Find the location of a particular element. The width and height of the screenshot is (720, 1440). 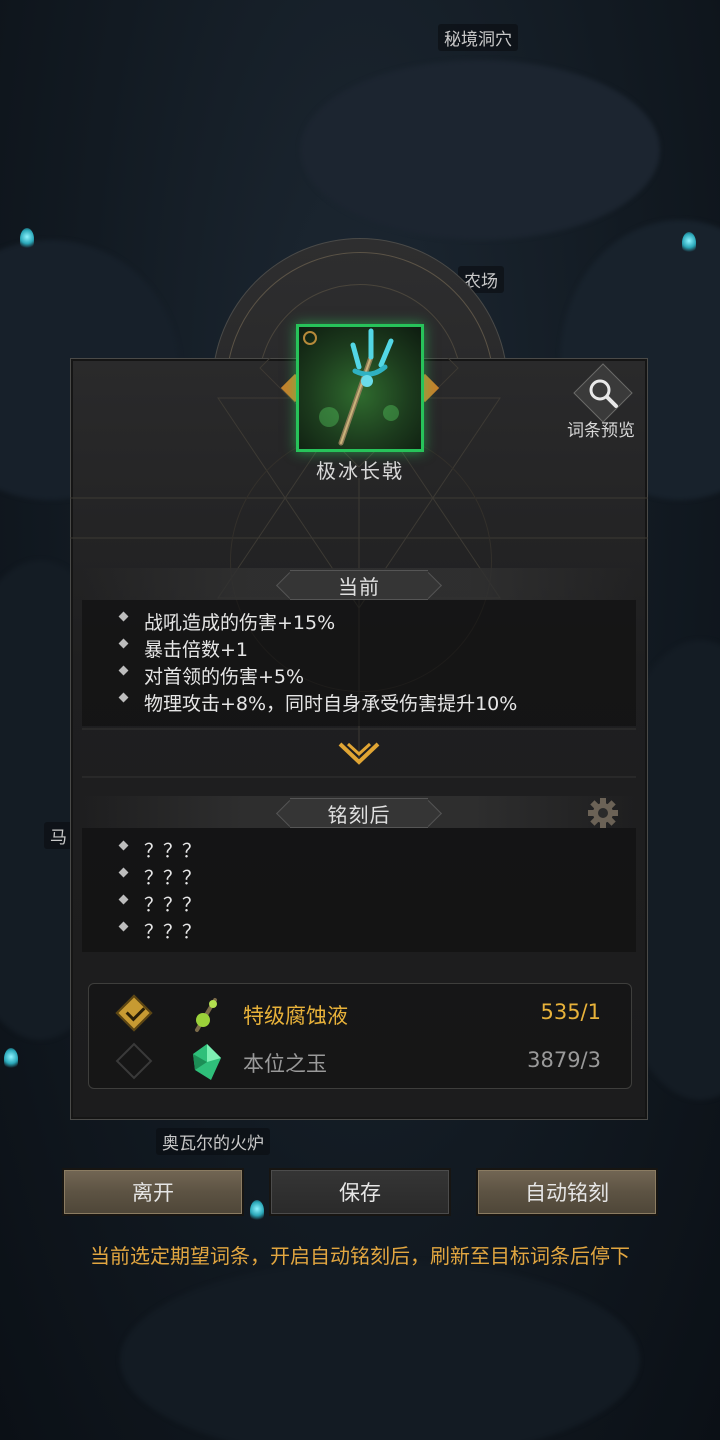

current-stat-line: 暴击倍数+1 is located at coordinates (196, 650).